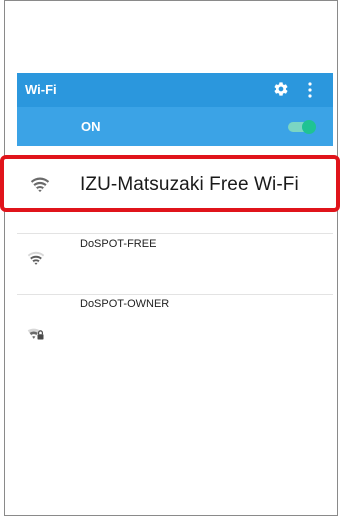  Describe the element at coordinates (189, 184) in the screenshot. I see `network-name: IZU-Matsuzaki Free Wi-Fi` at that location.